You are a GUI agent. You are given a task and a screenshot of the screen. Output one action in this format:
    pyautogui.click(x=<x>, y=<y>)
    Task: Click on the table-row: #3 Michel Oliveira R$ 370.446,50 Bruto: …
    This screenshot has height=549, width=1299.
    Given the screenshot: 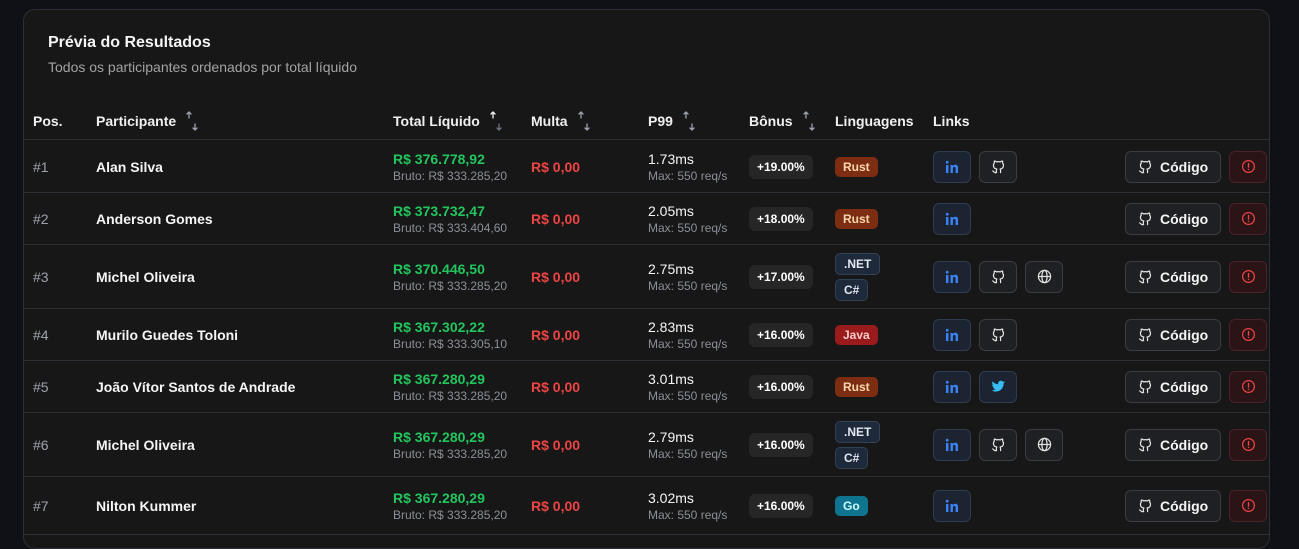 What is the action you would take?
    pyautogui.click(x=646, y=277)
    